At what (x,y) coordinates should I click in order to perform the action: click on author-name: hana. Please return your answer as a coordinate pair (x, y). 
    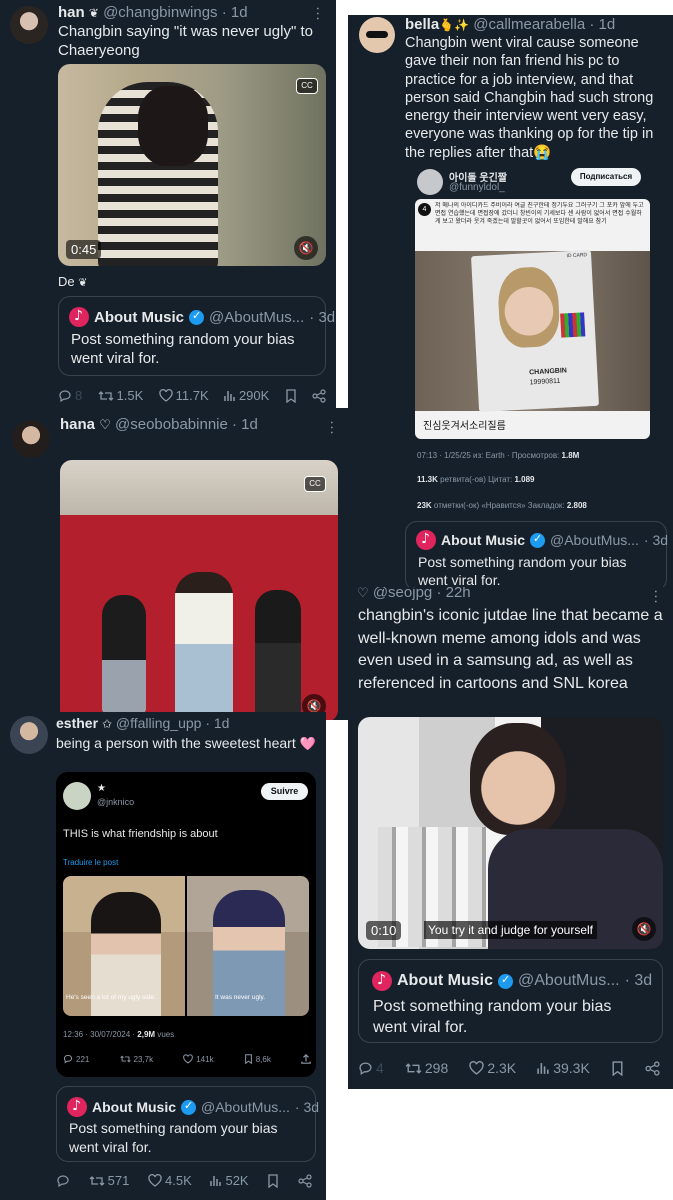
    Looking at the image, I should click on (77, 424).